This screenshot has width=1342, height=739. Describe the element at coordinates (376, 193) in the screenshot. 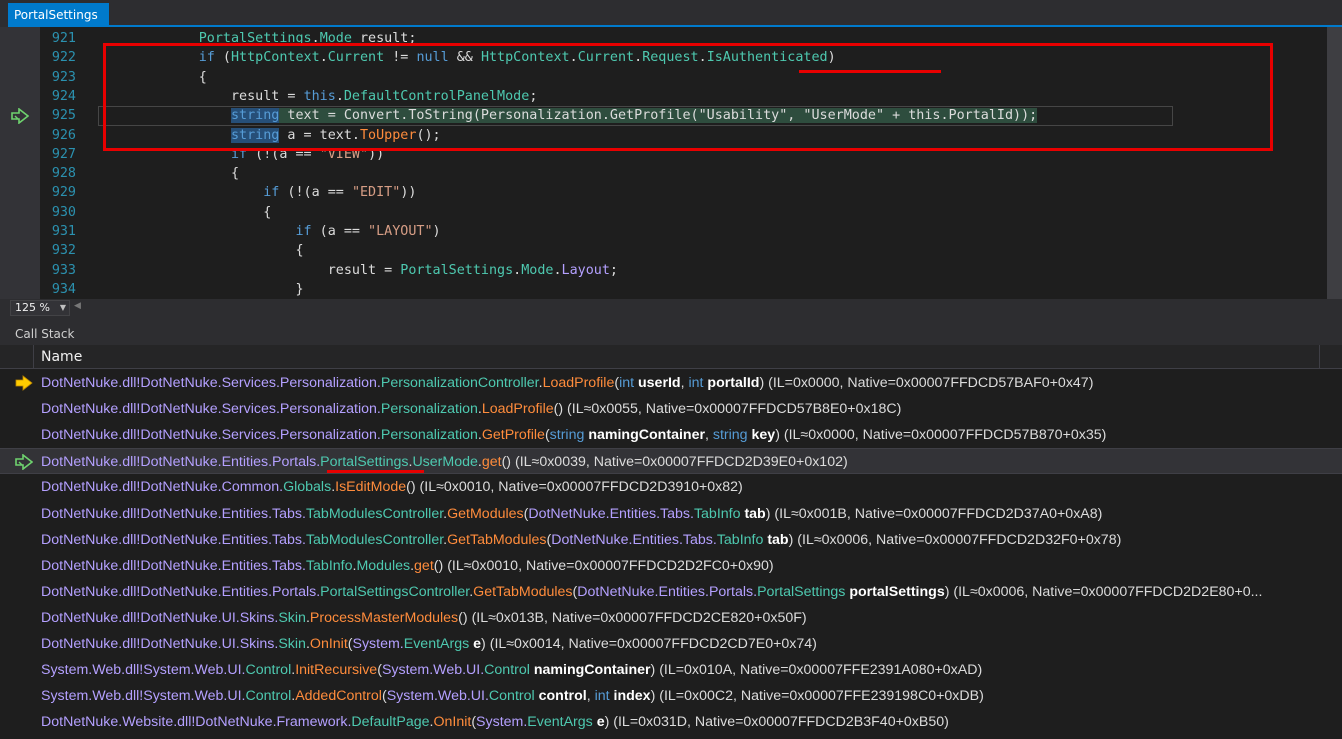

I see `code-token: "EDIT"` at that location.